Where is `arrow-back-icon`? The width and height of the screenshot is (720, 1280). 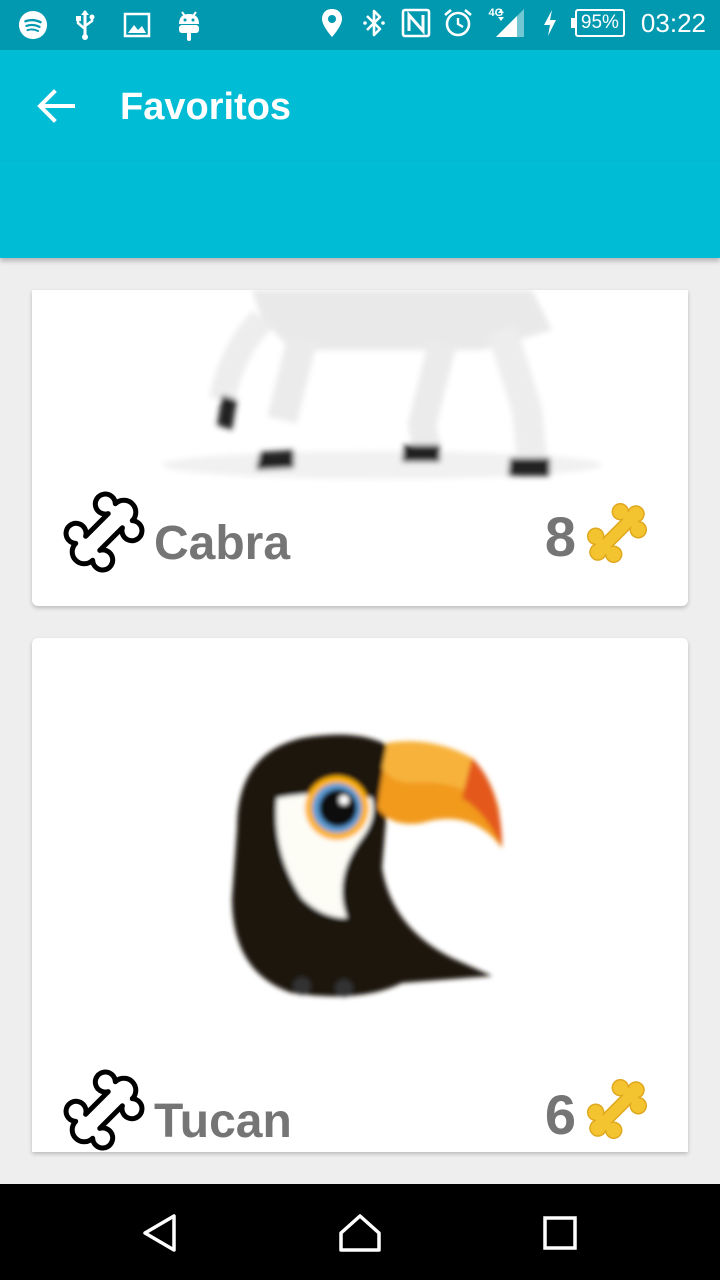 arrow-back-icon is located at coordinates (56, 106).